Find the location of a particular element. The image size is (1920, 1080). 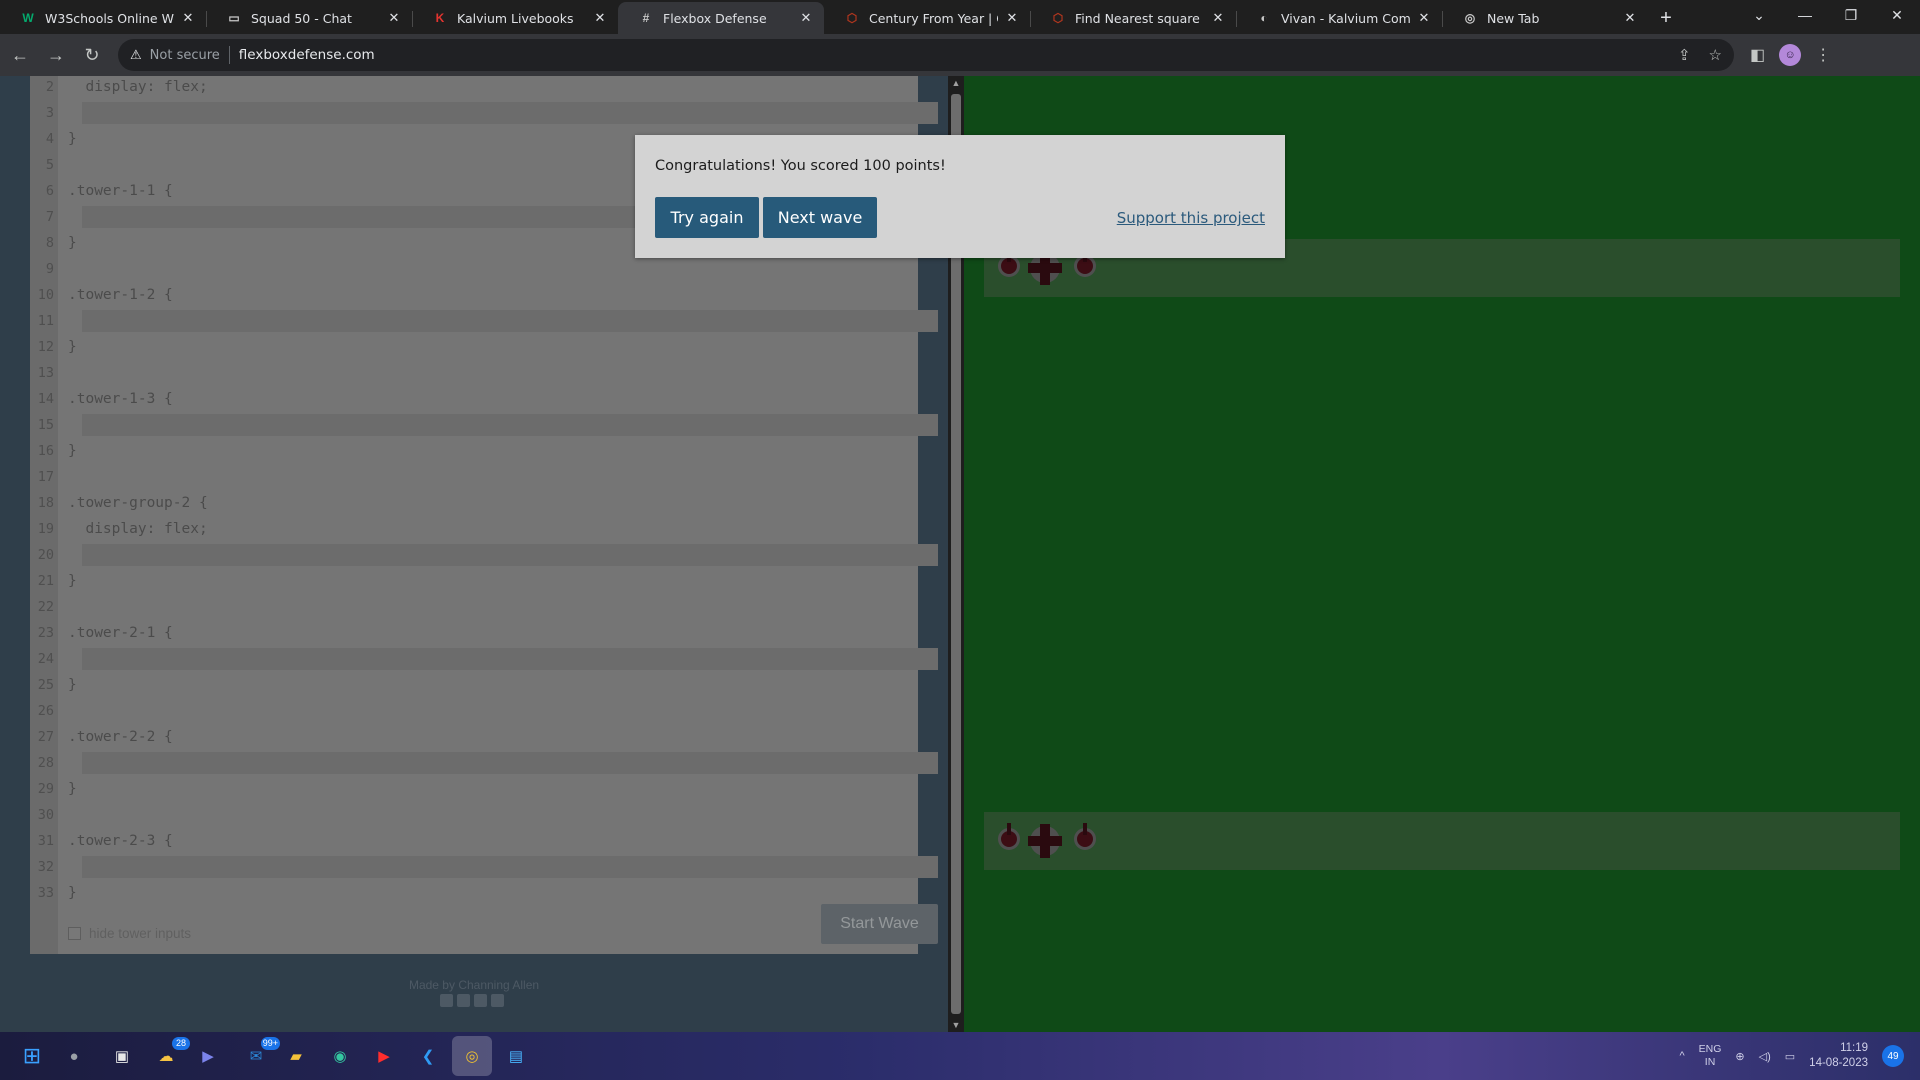

browser-tab: W W3Schools Online Web Tu ✕ is located at coordinates (103, 18).